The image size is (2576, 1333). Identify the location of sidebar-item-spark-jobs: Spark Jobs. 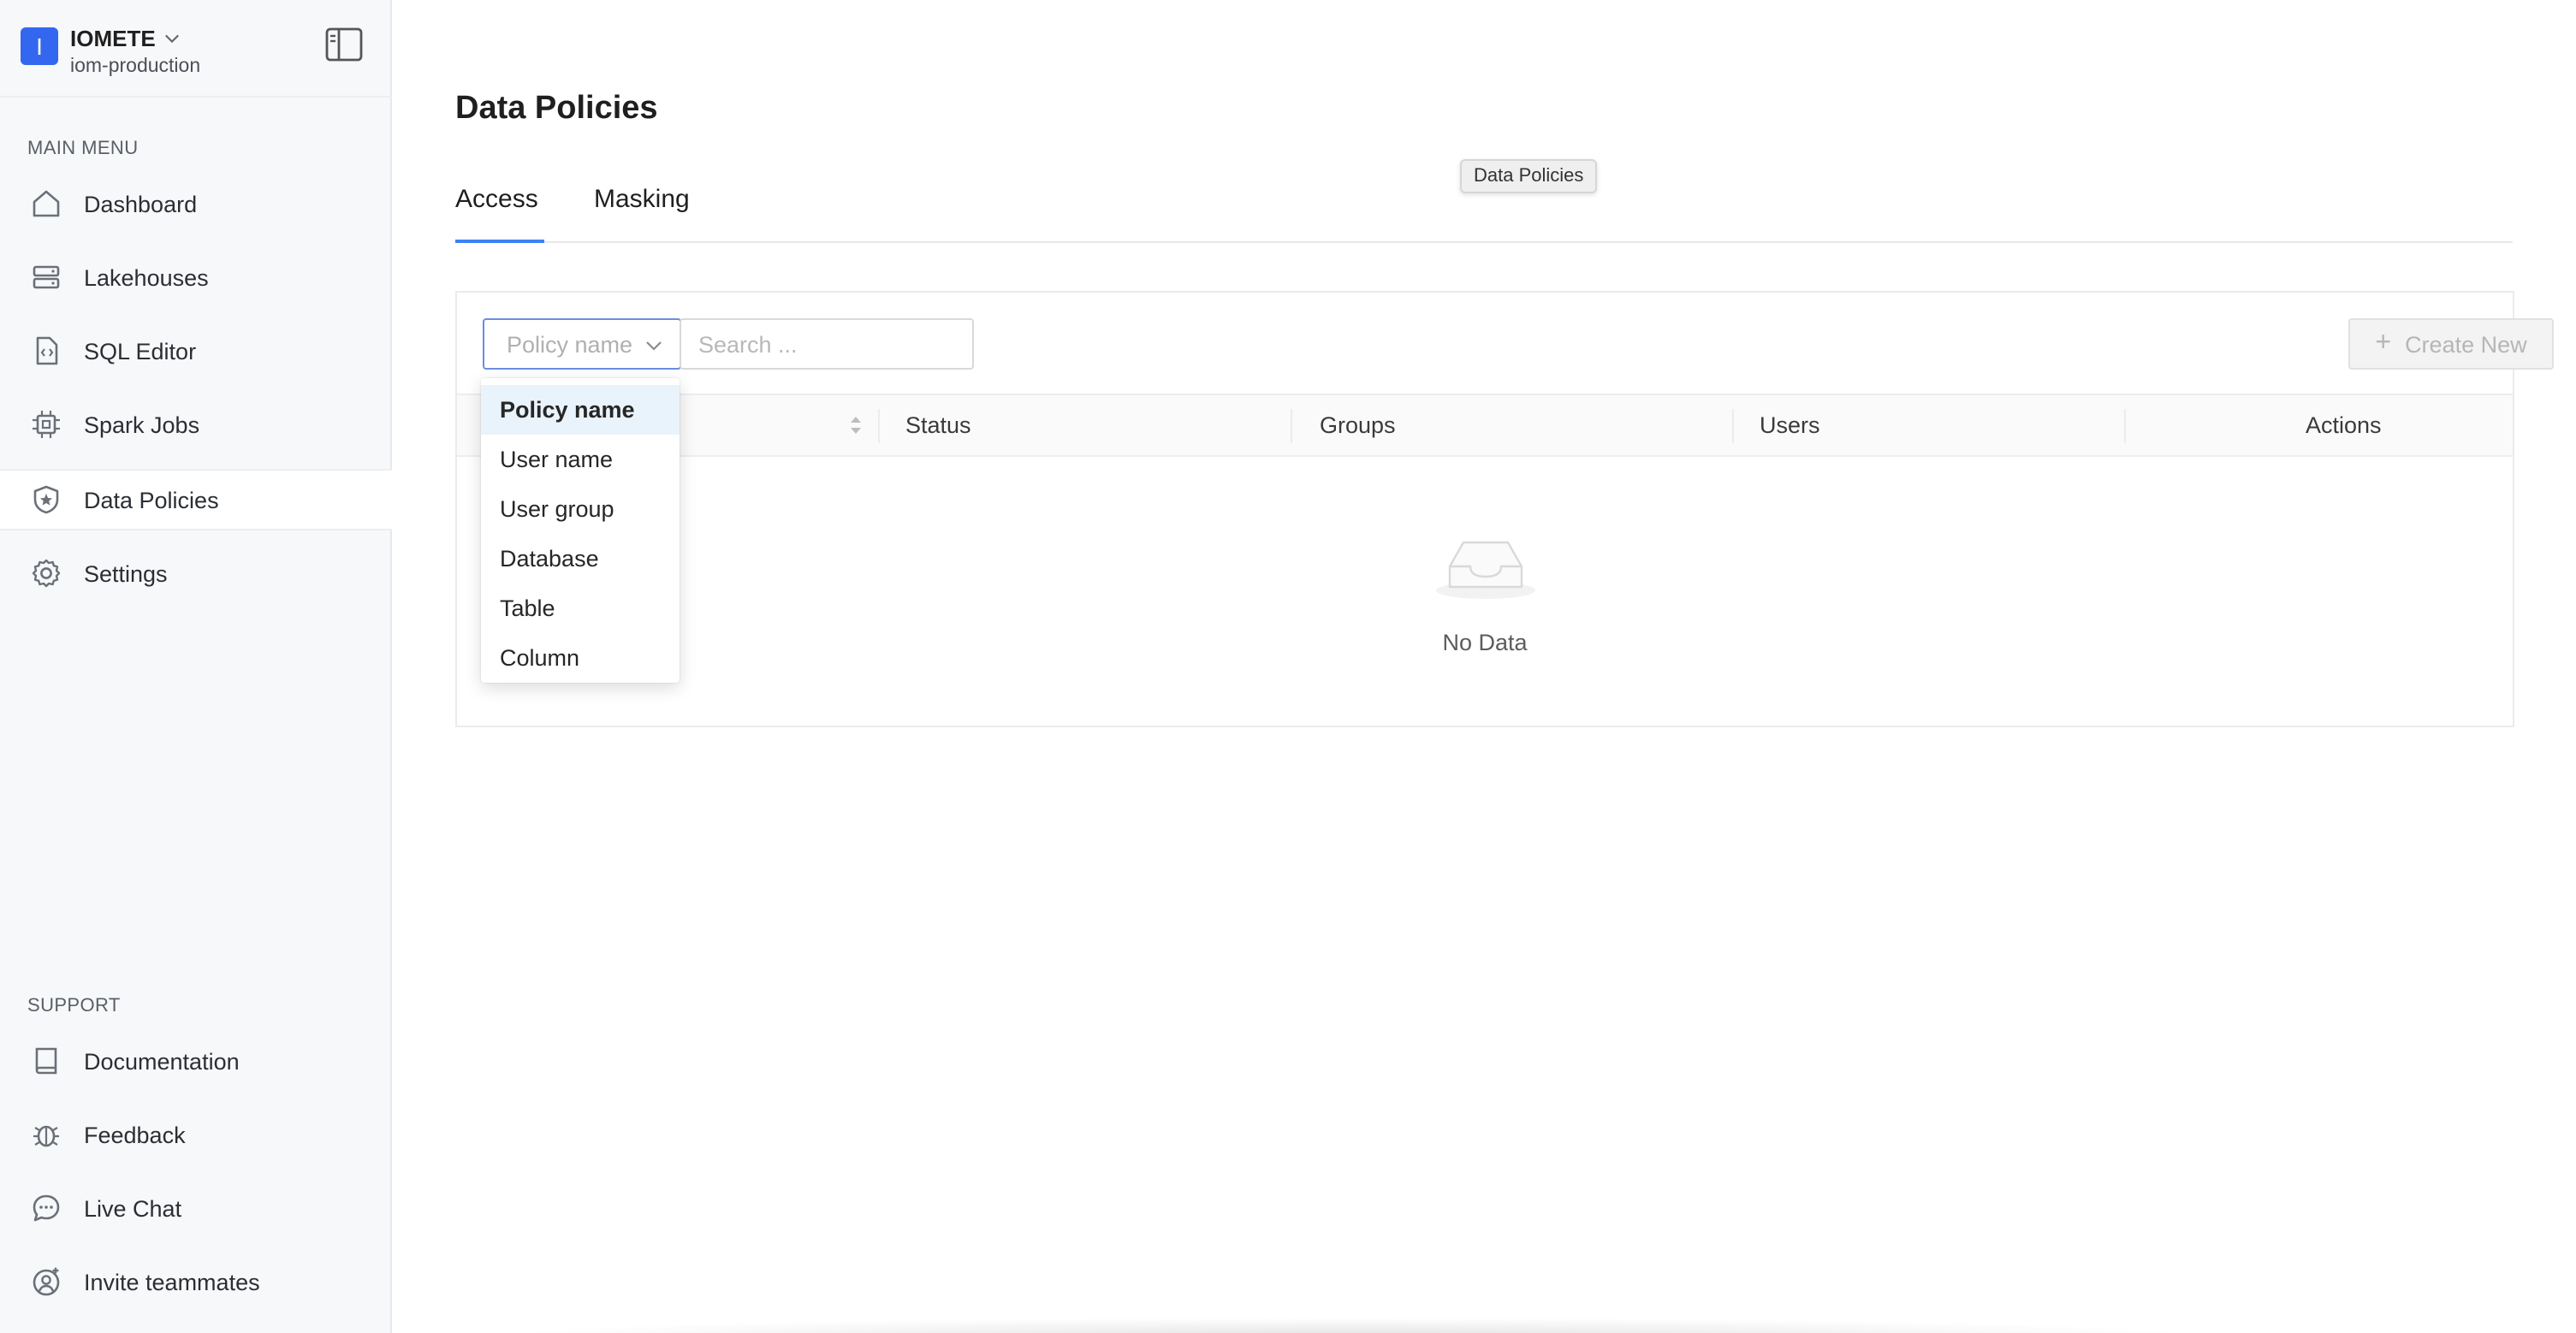
(196, 424).